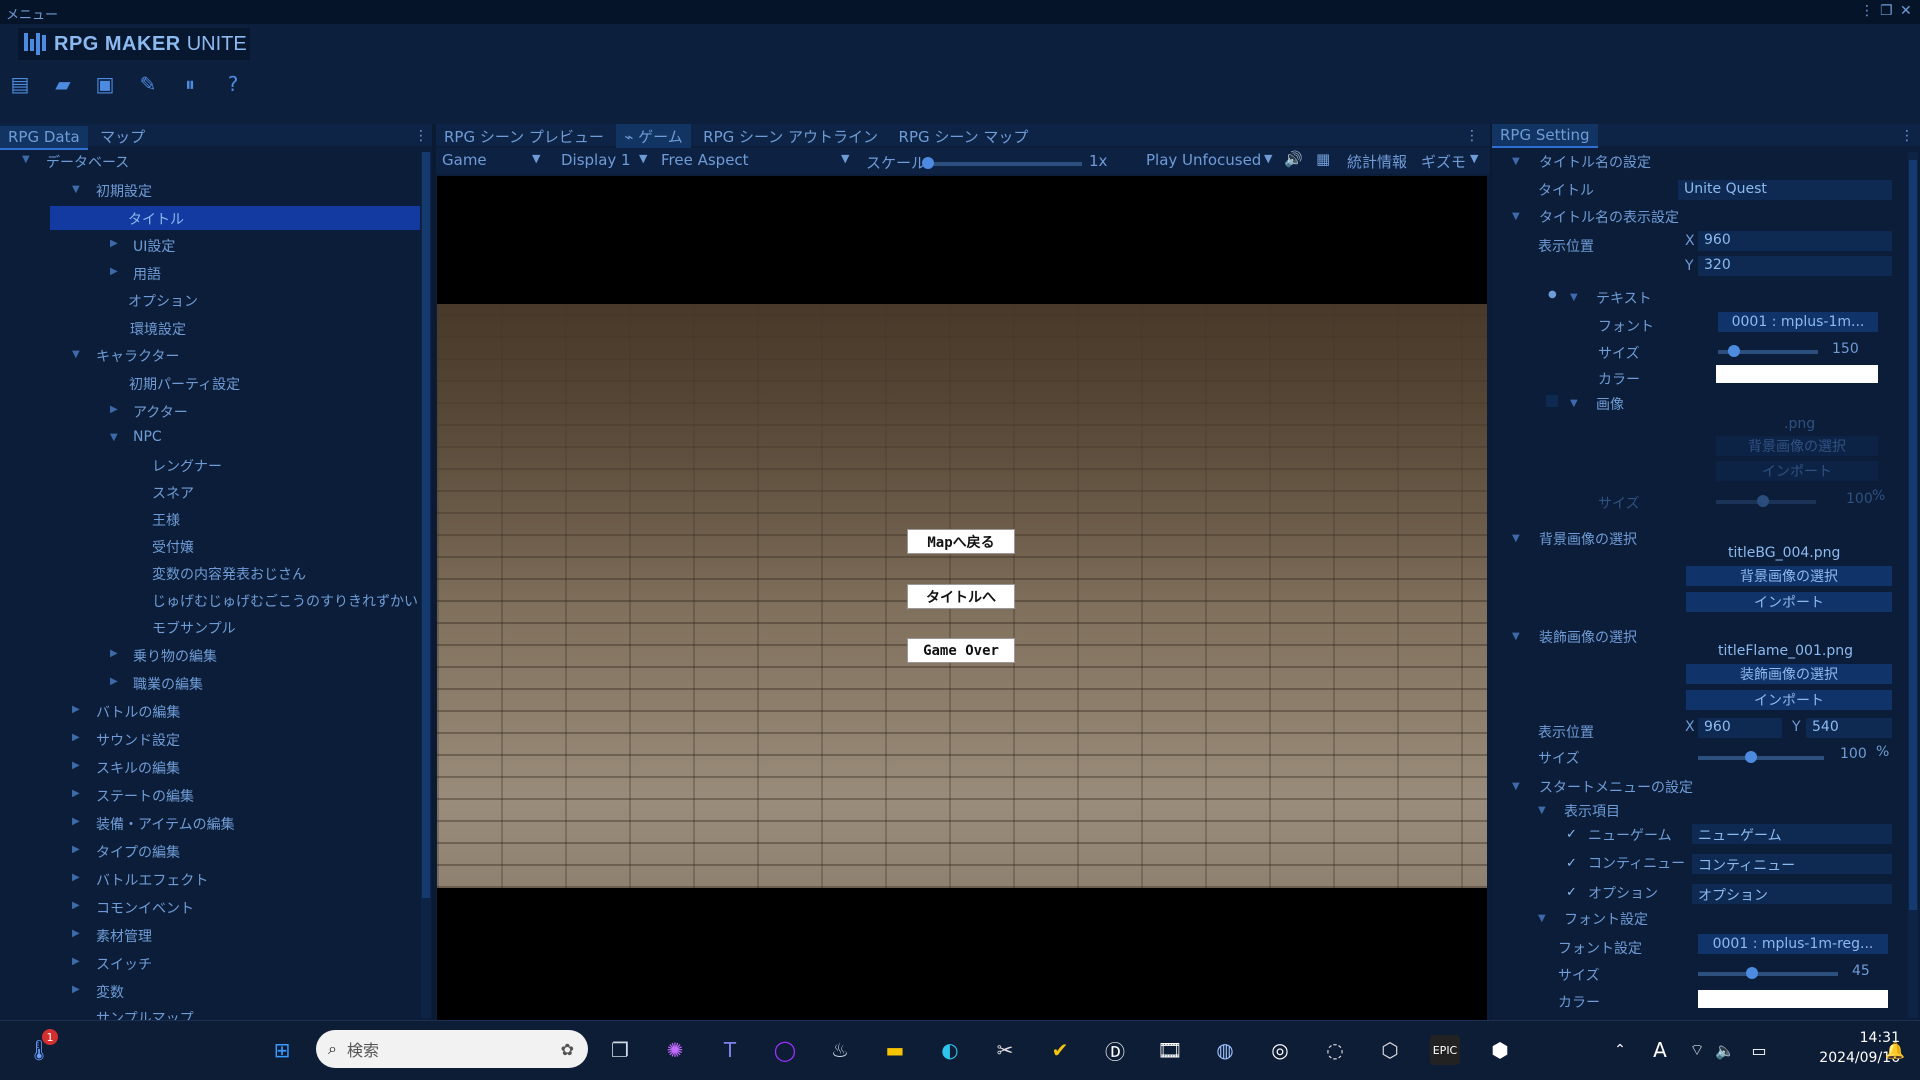  What do you see at coordinates (1203, 160) in the screenshot?
I see `play-mode-select: Play Unfocused` at bounding box center [1203, 160].